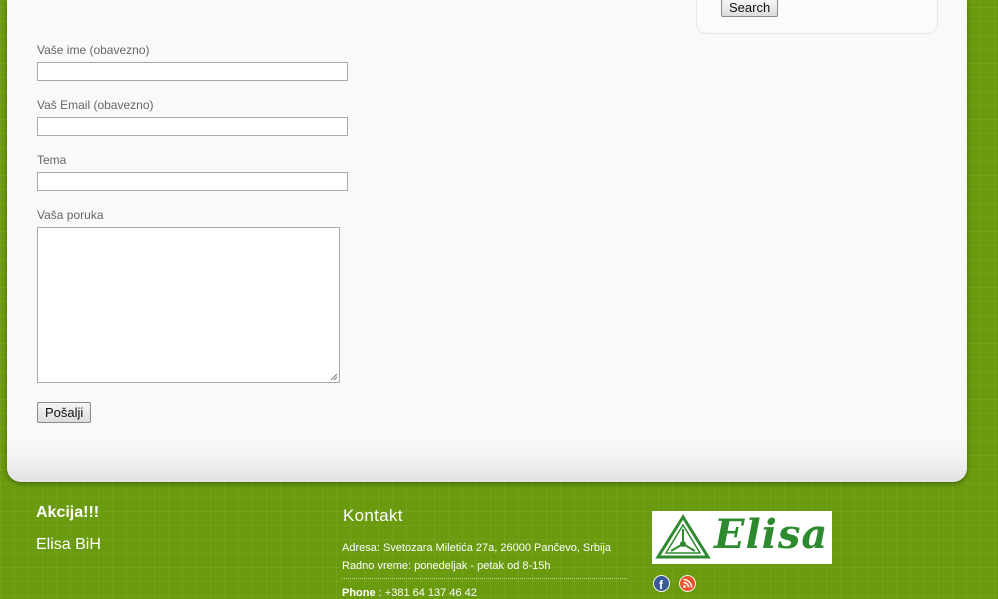 Image resolution: width=998 pixels, height=599 pixels. Describe the element at coordinates (750, 8) in the screenshot. I see `search-button: Search` at that location.